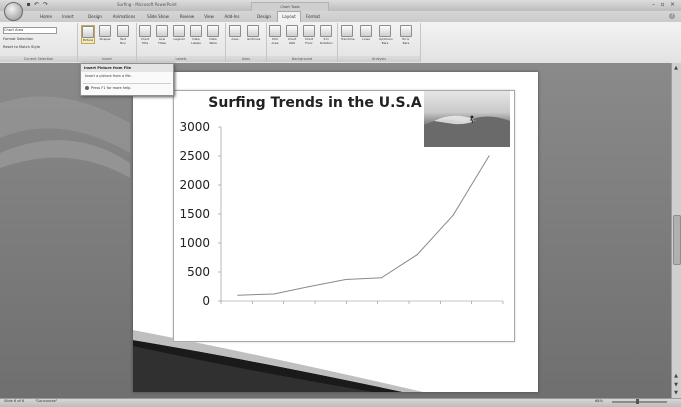  What do you see at coordinates (206, 301) in the screenshot?
I see `y-tick-label: 0` at bounding box center [206, 301].